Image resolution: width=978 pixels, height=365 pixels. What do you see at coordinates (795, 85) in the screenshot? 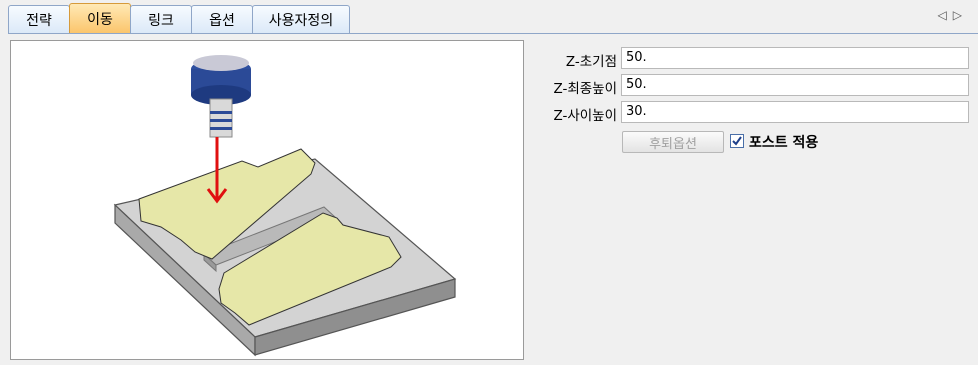
I see `z-final-input: 50.` at bounding box center [795, 85].